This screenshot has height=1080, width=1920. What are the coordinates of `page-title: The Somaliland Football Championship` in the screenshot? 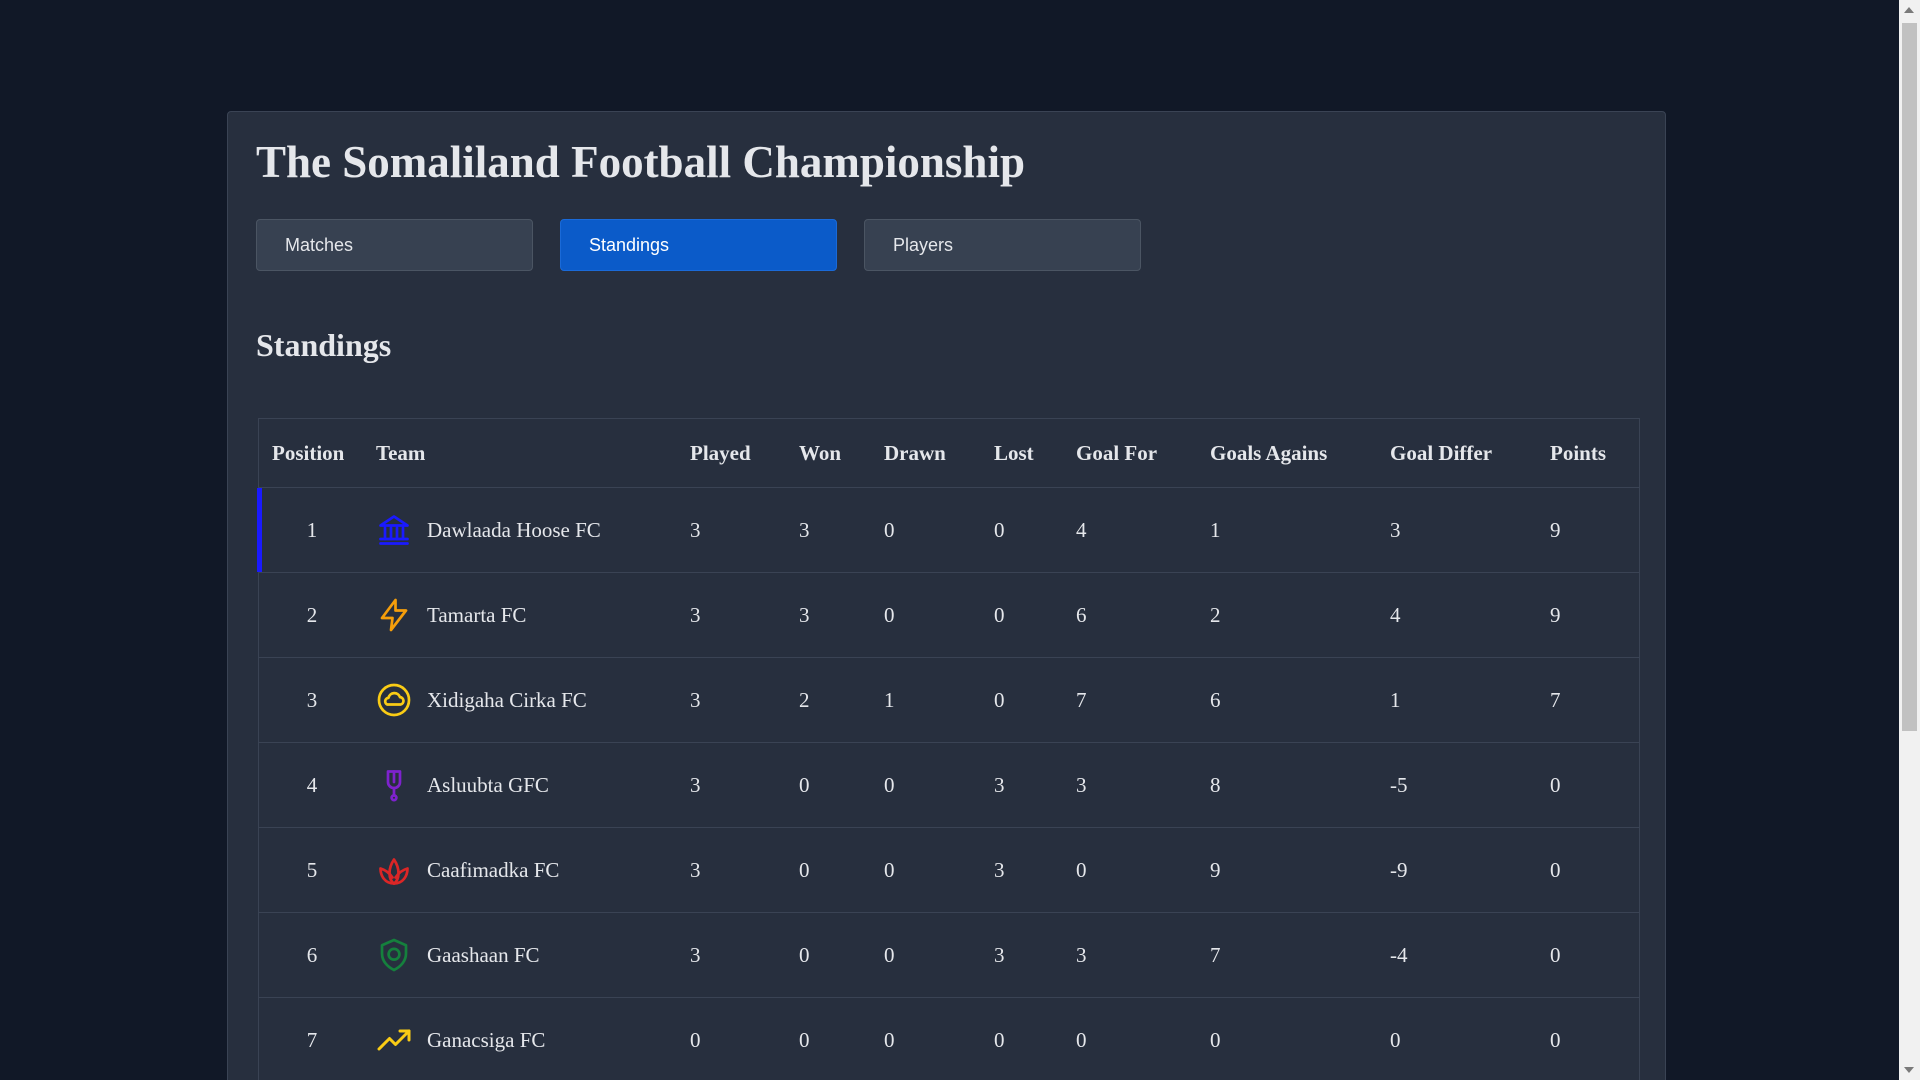 It's located at (640, 162).